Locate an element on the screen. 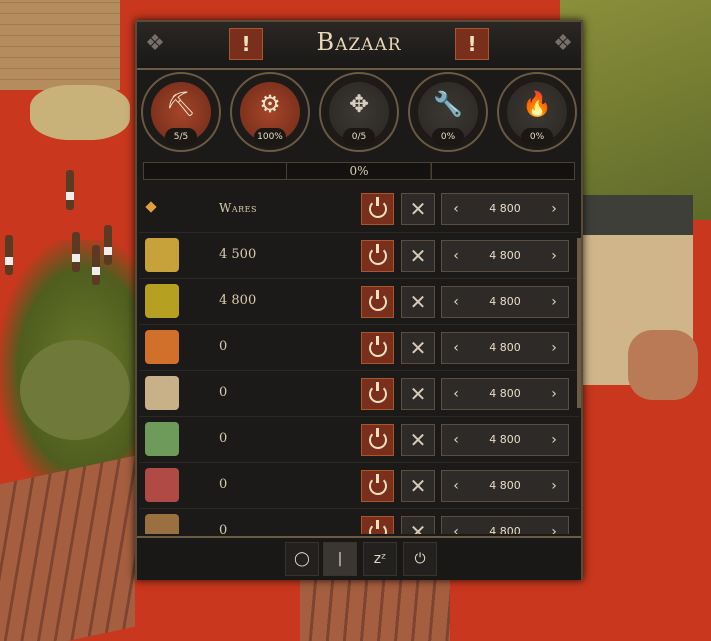 Image resolution: width=711 pixels, height=641 pixels. block-all-button: ✕ is located at coordinates (418, 209).